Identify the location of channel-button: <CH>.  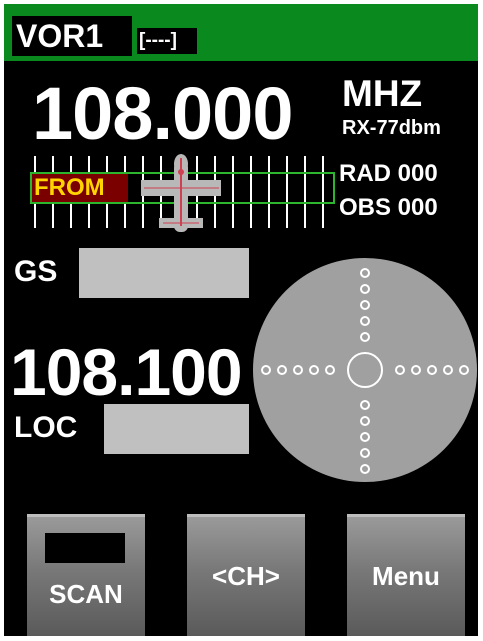
(246, 575).